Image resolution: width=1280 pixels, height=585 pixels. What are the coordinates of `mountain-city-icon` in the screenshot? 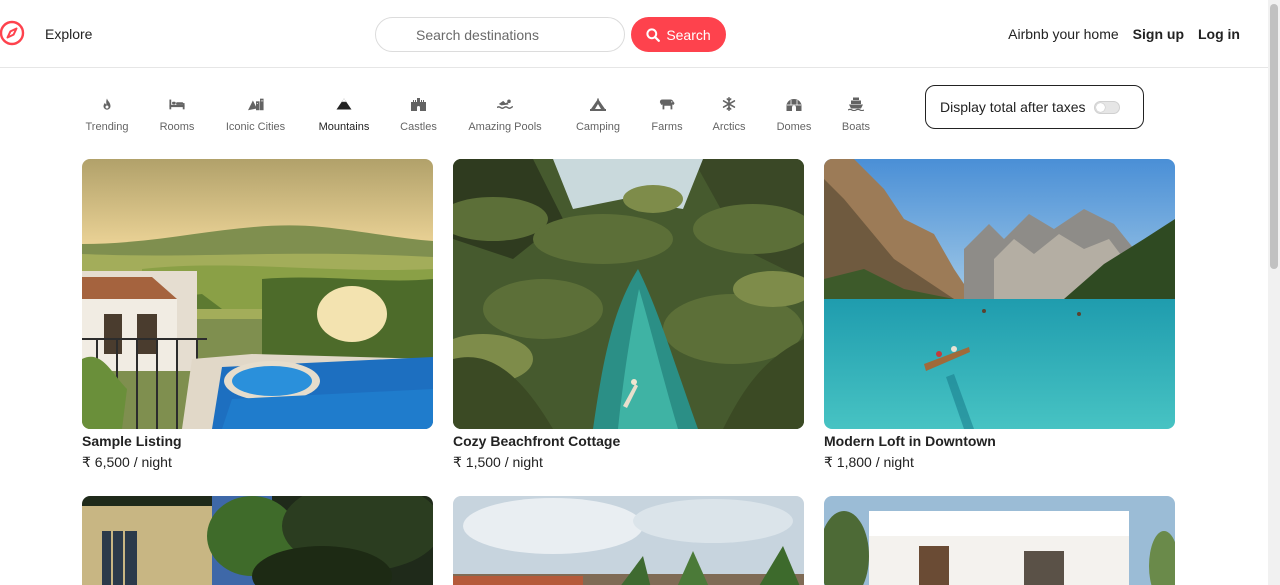 It's located at (255, 104).